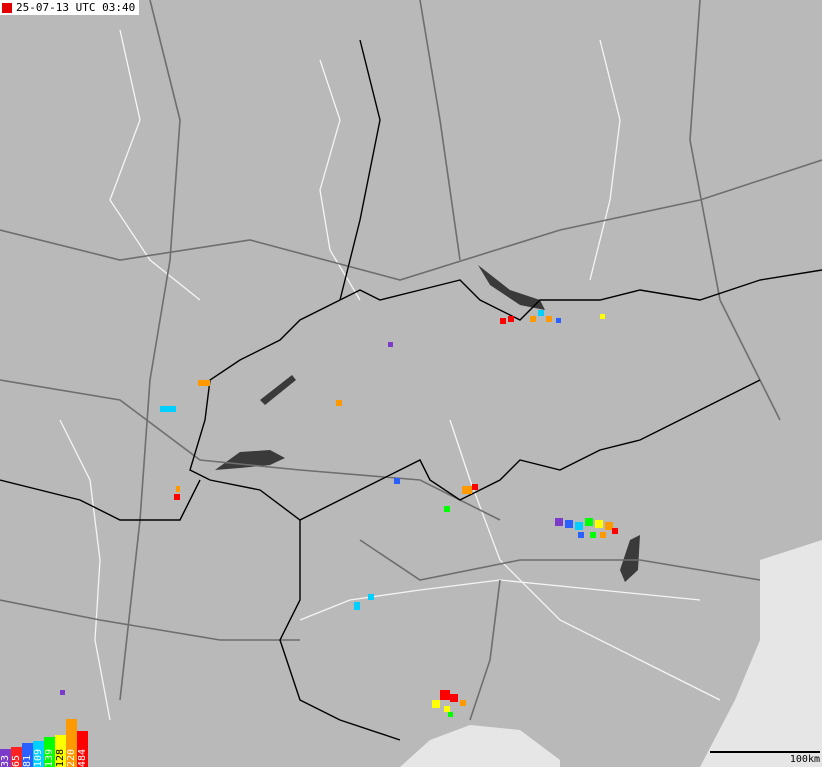 The width and height of the screenshot is (822, 767). I want to click on legend-bar: 220, so click(71, 743).